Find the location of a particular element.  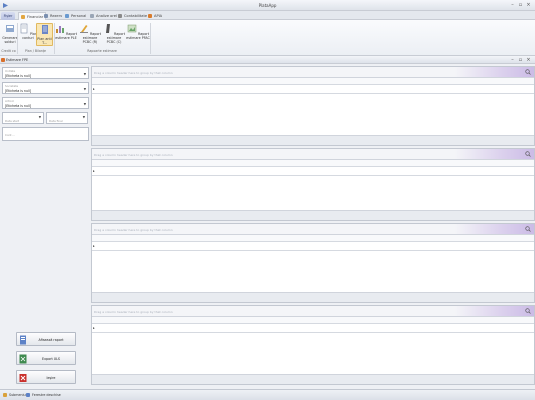

submenu-status-item: Submeniul is located at coordinates (15, 395).